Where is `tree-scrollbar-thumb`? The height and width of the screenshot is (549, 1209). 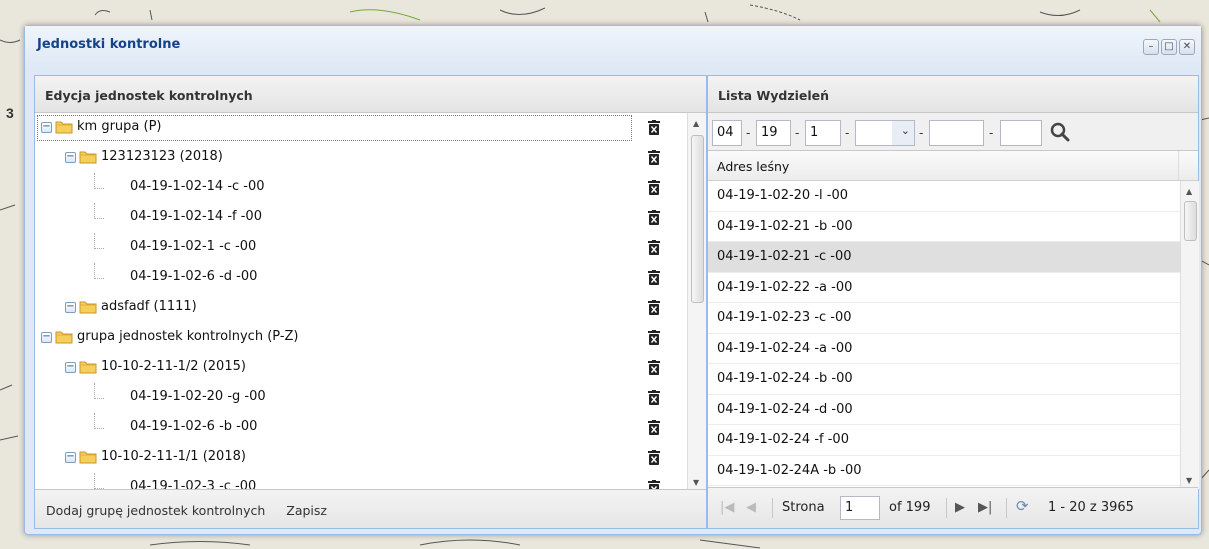 tree-scrollbar-thumb is located at coordinates (697, 219).